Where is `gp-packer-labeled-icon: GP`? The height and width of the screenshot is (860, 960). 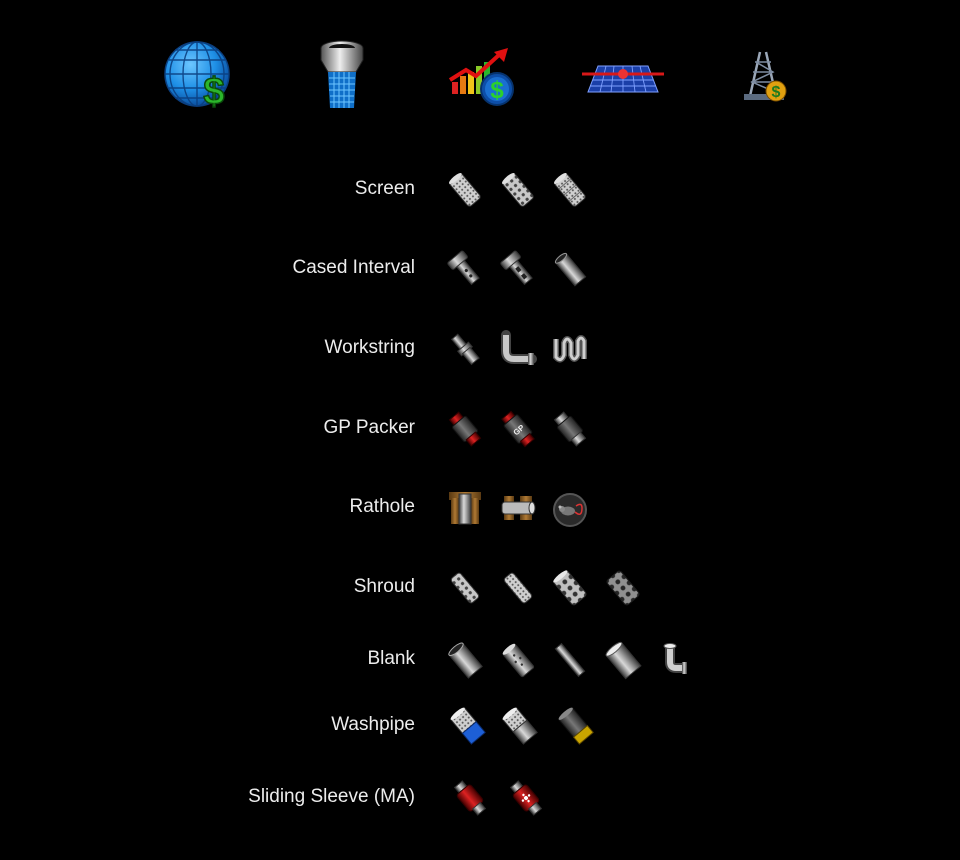
gp-packer-labeled-icon: GP is located at coordinates (518, 429).